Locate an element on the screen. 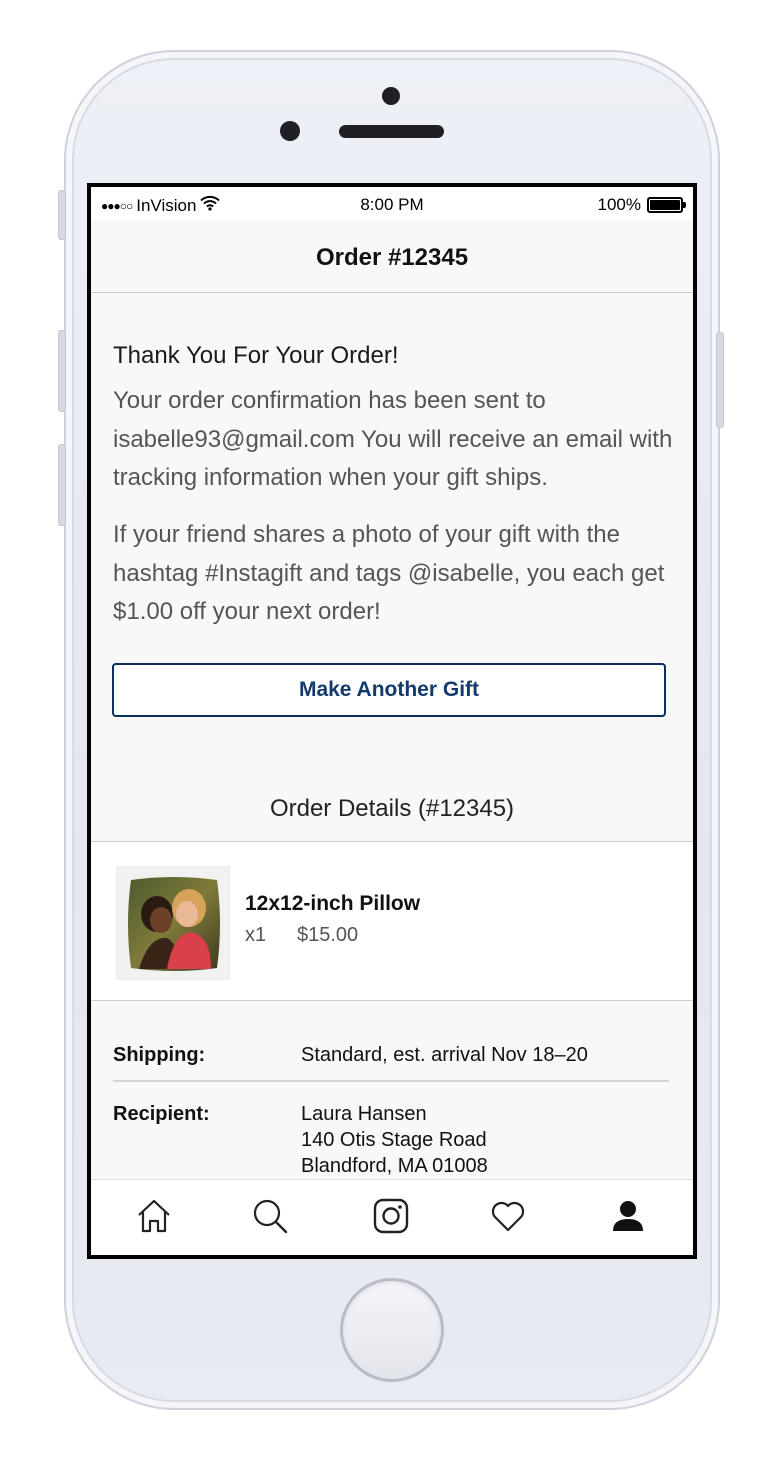 This screenshot has width=784, height=1472. details-divider is located at coordinates (391, 1081).